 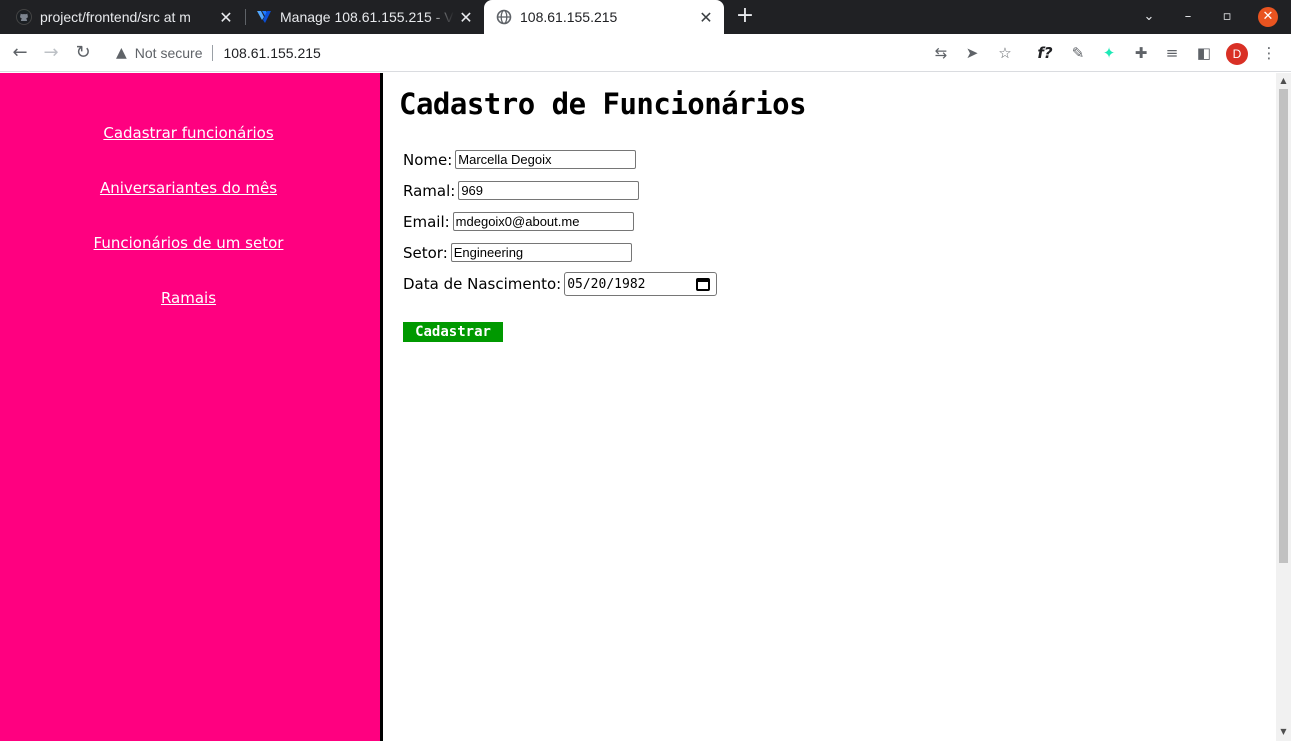 What do you see at coordinates (546, 159) in the screenshot?
I see `nome-input` at bounding box center [546, 159].